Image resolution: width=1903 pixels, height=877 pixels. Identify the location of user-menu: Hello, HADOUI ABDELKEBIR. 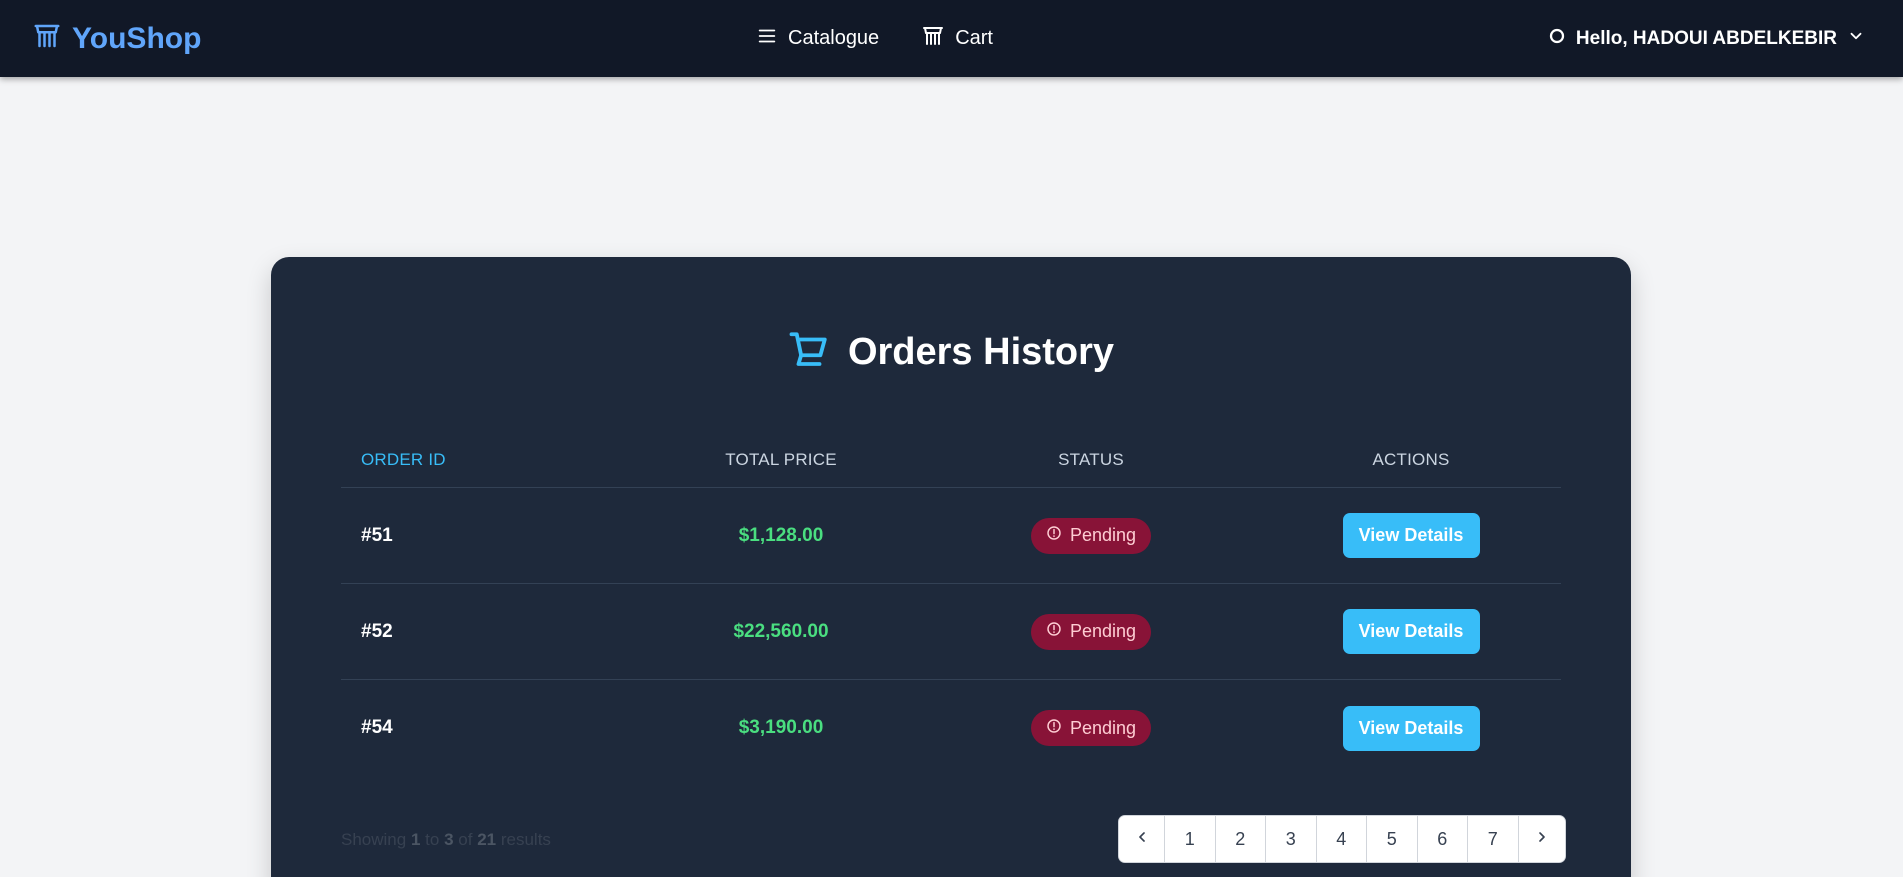
(1706, 38).